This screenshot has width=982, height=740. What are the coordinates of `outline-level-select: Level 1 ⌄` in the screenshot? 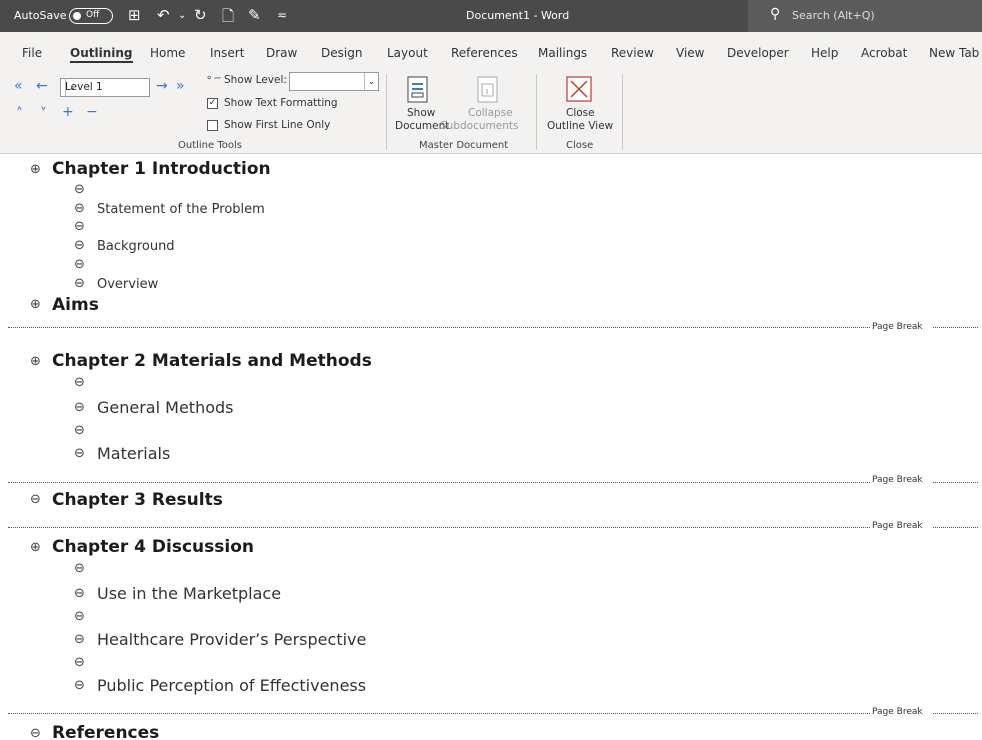 It's located at (105, 87).